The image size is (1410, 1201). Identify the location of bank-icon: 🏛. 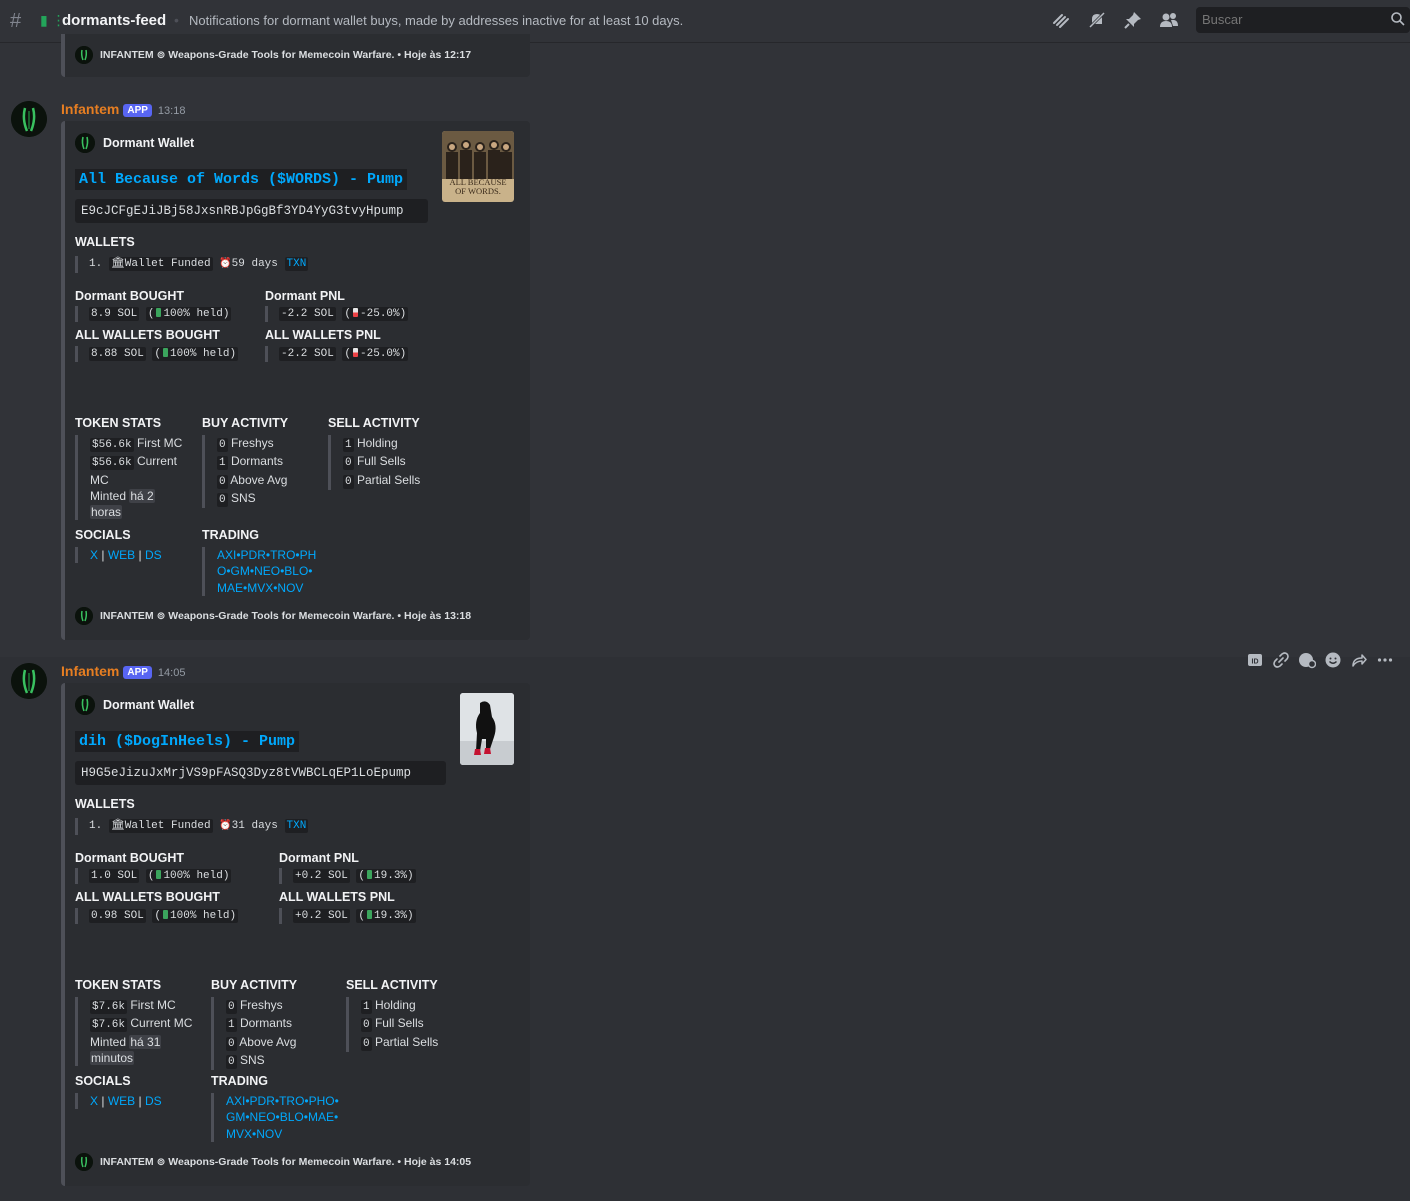
(117, 826).